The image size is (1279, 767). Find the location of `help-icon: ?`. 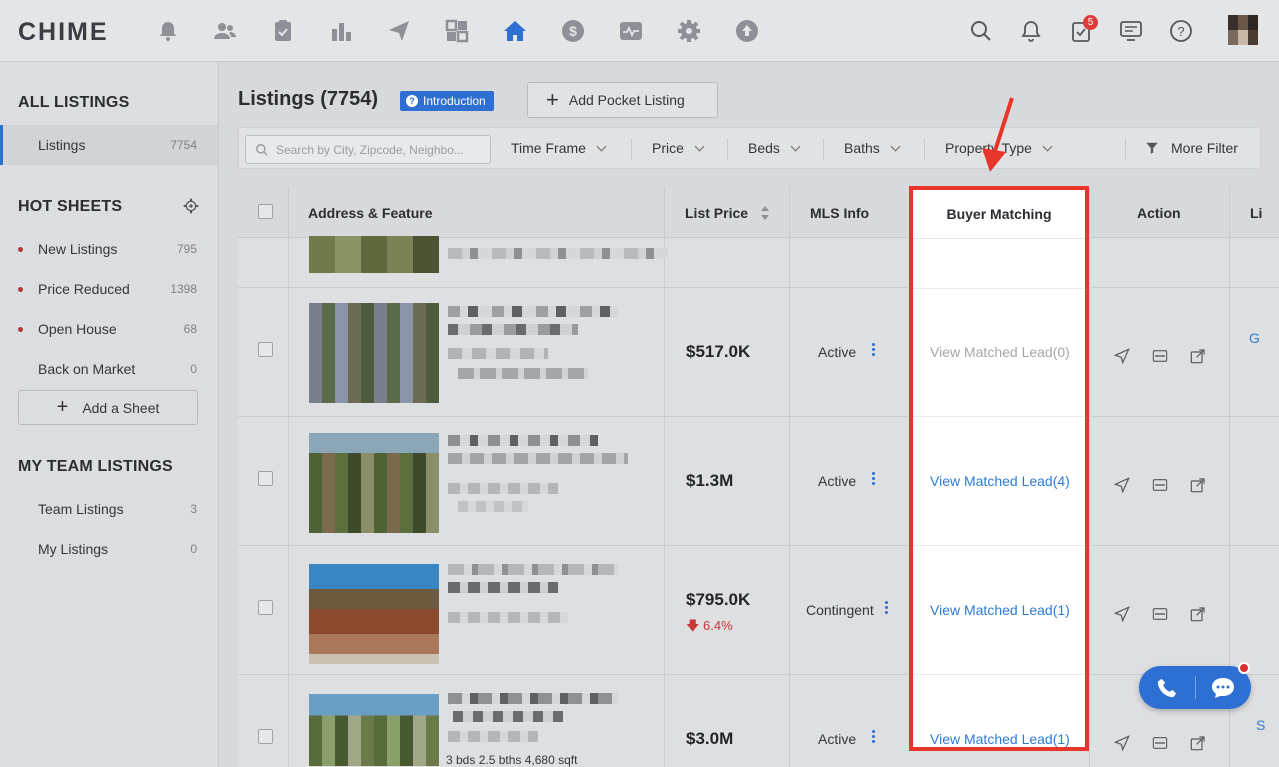

help-icon: ? is located at coordinates (1181, 31).